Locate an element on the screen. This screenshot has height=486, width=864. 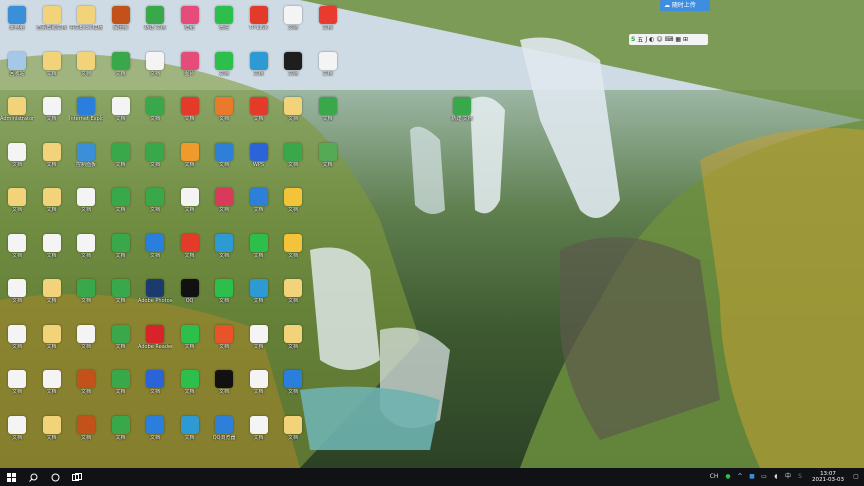
desktop-icon: QQ is located at coordinates (190, 298).